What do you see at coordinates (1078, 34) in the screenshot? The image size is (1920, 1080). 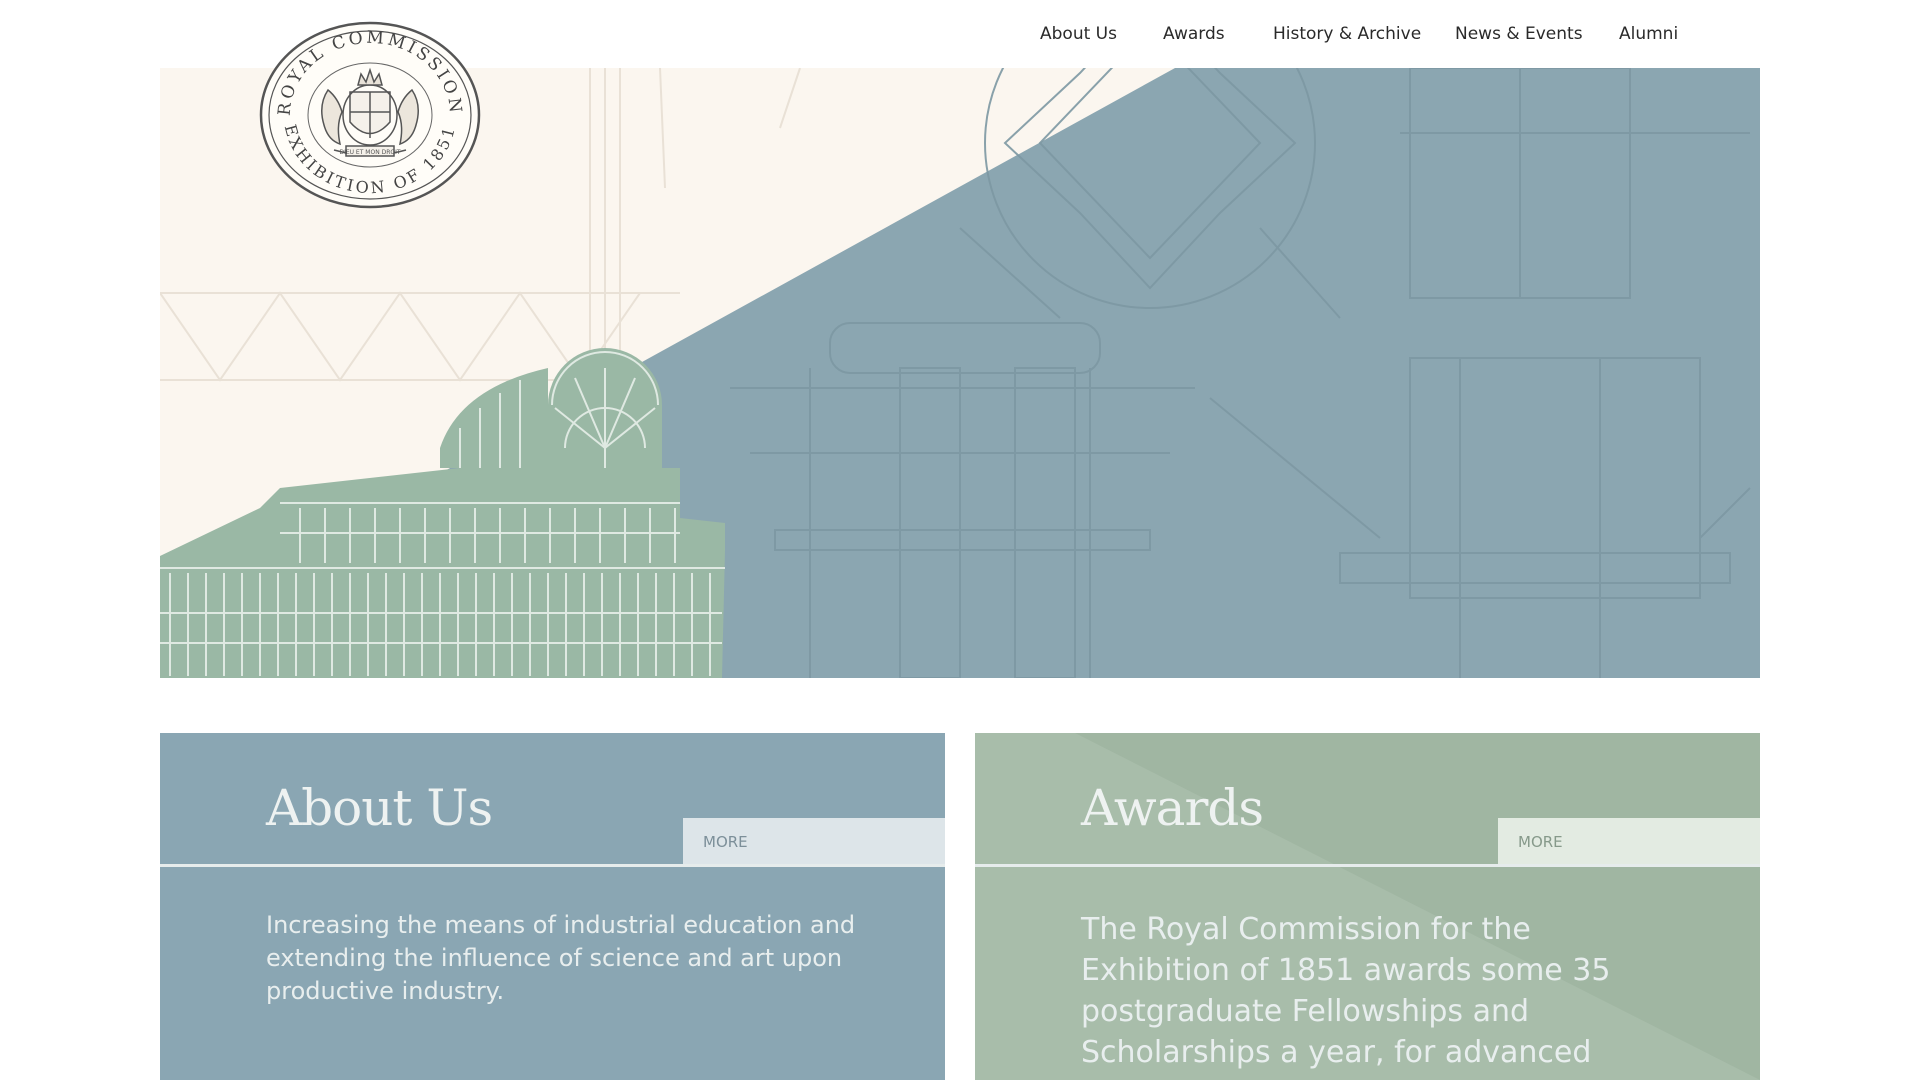 I see `nav-about-us: About Us` at bounding box center [1078, 34].